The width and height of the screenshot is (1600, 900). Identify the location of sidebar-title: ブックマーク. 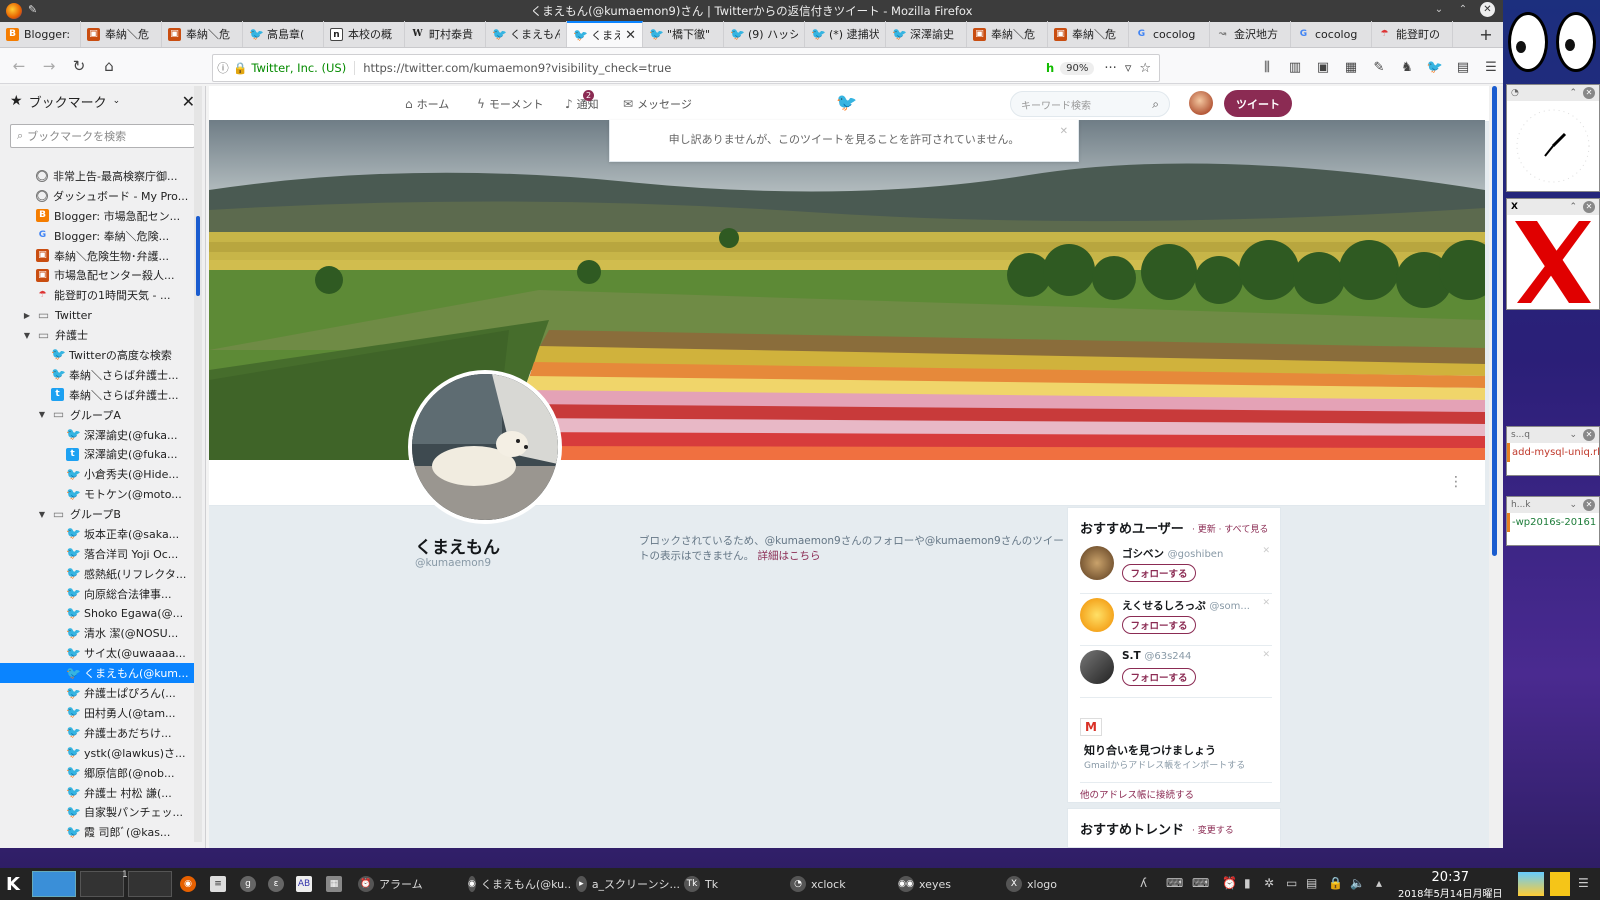
(68, 101).